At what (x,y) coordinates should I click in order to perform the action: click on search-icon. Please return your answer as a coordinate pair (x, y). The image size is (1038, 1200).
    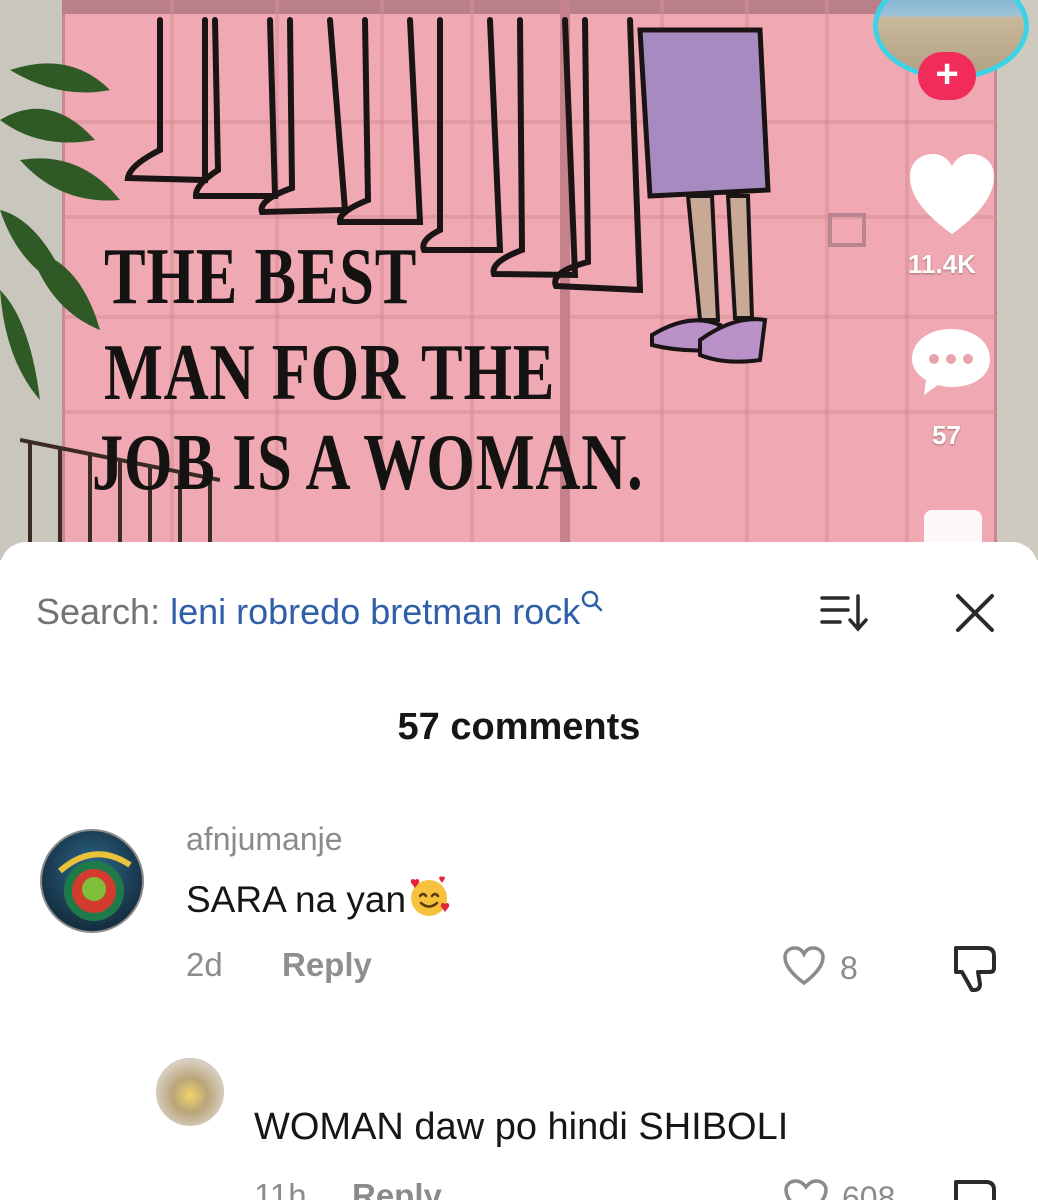
    Looking at the image, I should click on (592, 601).